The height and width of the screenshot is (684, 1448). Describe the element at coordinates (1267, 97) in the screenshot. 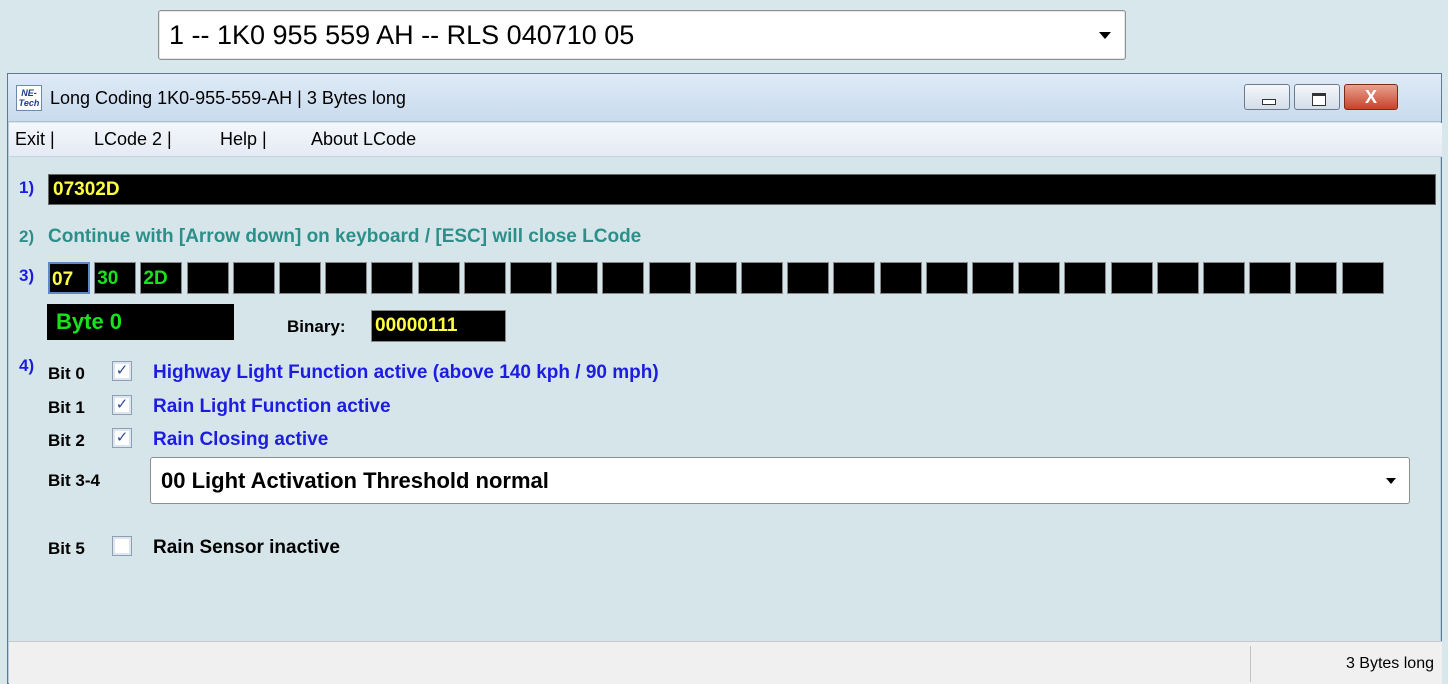

I see `minimize-button` at that location.